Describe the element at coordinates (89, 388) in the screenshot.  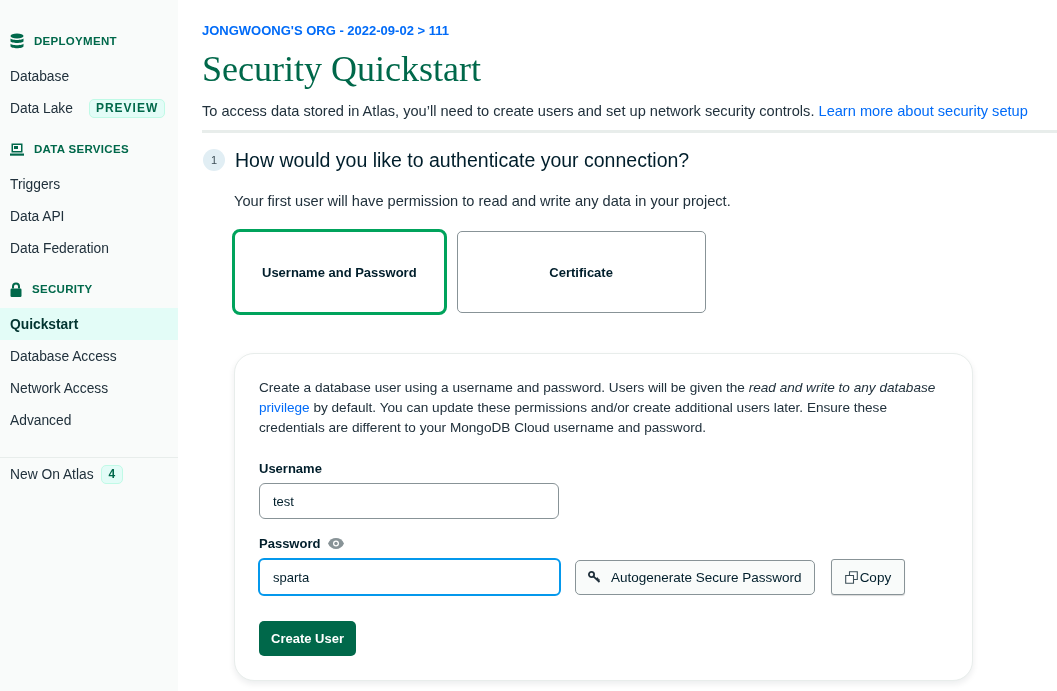
I see `sidebar-item: Network Access` at that location.